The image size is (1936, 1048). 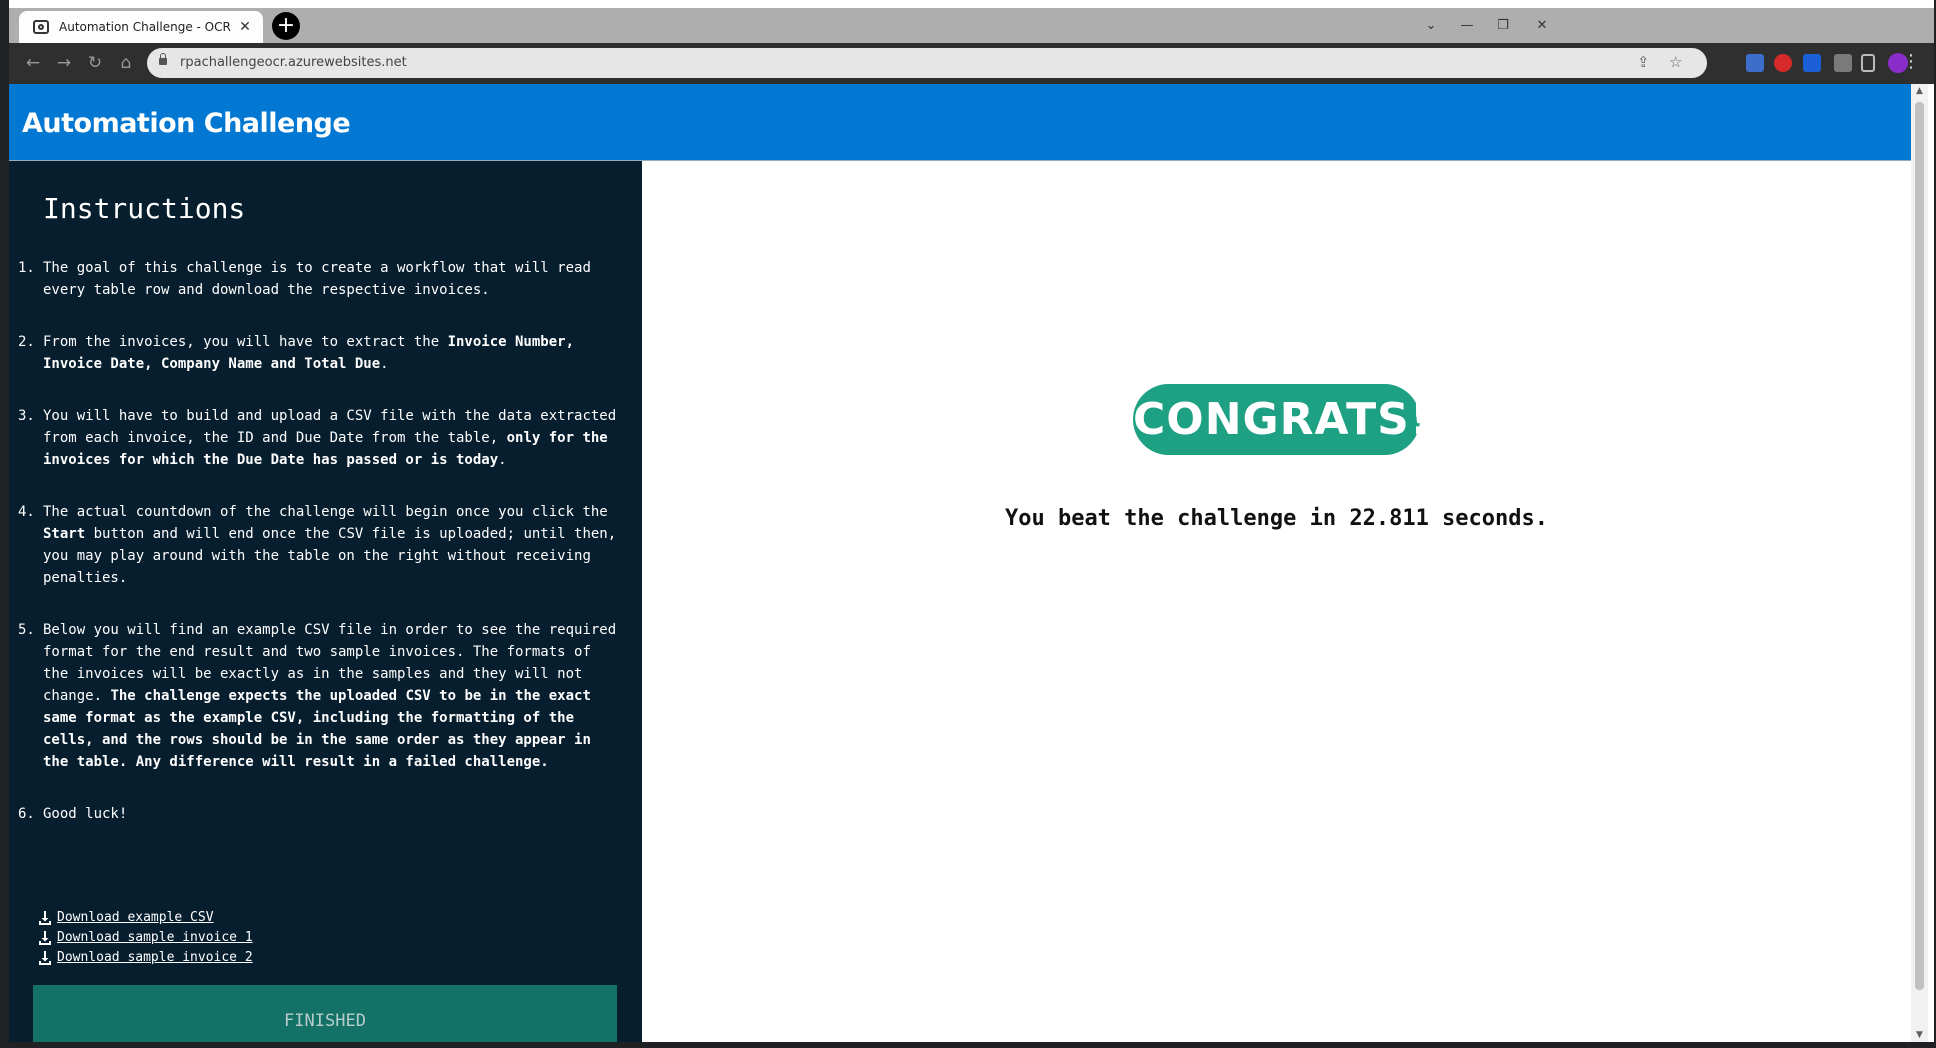 I want to click on app-header: Automation Challenge, so click(x=960, y=122).